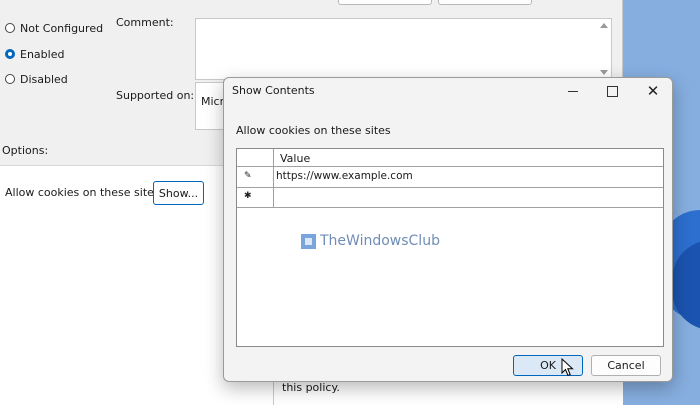 The image size is (700, 405). What do you see at coordinates (567, 367) in the screenshot?
I see `mouse-cursor-icon` at bounding box center [567, 367].